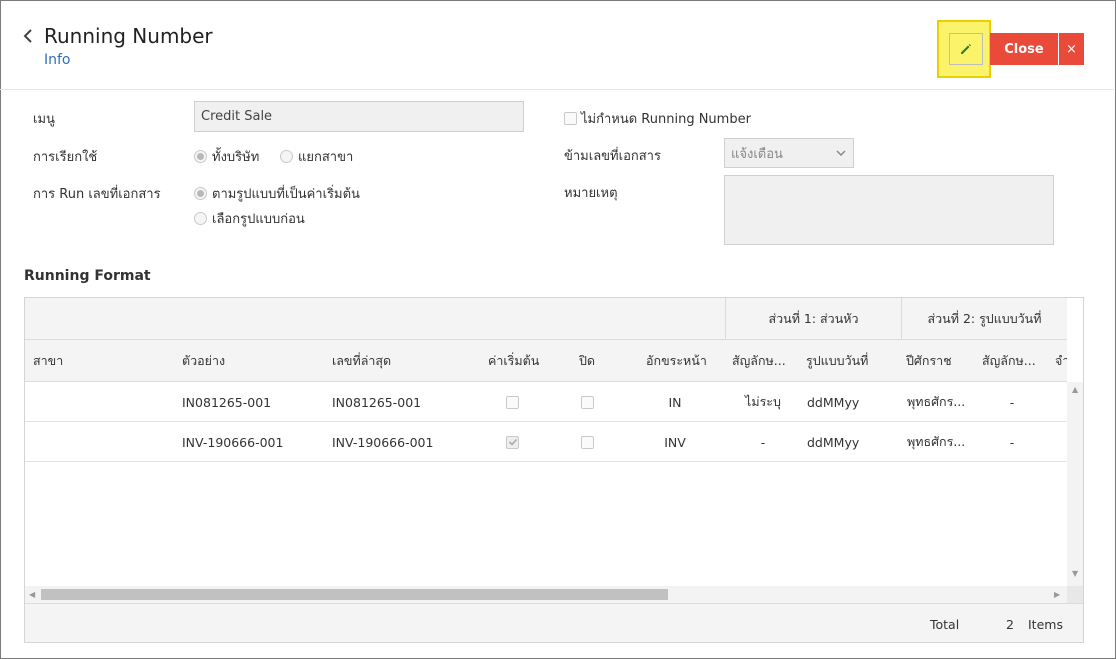 This screenshot has height=659, width=1116. What do you see at coordinates (1075, 492) in the screenshot?
I see `vertical-scrollbar: ▲ ▼` at bounding box center [1075, 492].